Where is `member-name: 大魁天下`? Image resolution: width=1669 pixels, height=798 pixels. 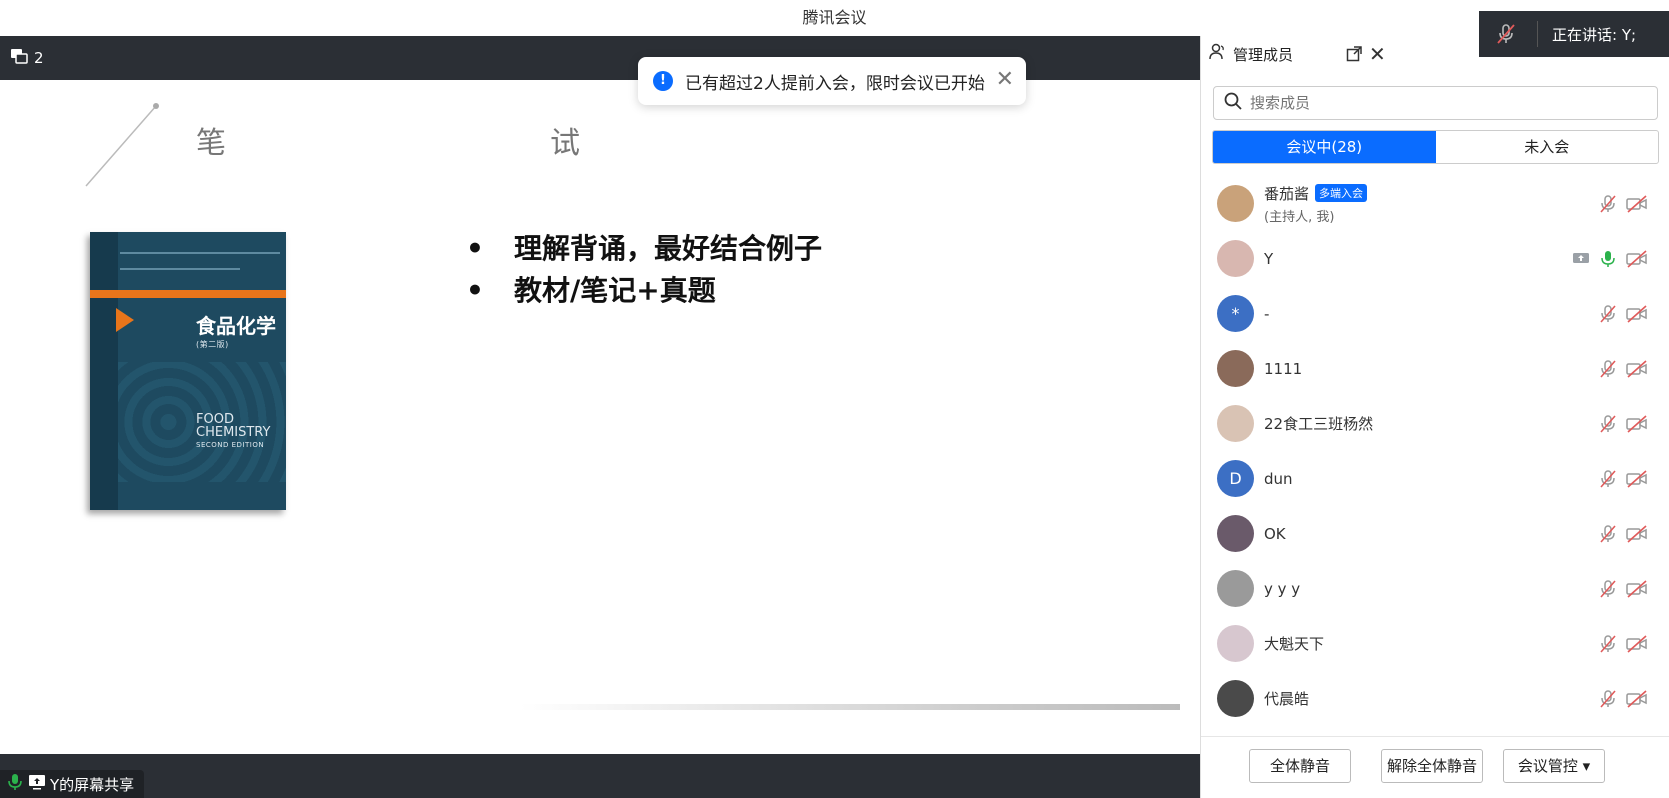
member-name: 大魁天下 is located at coordinates (1294, 644).